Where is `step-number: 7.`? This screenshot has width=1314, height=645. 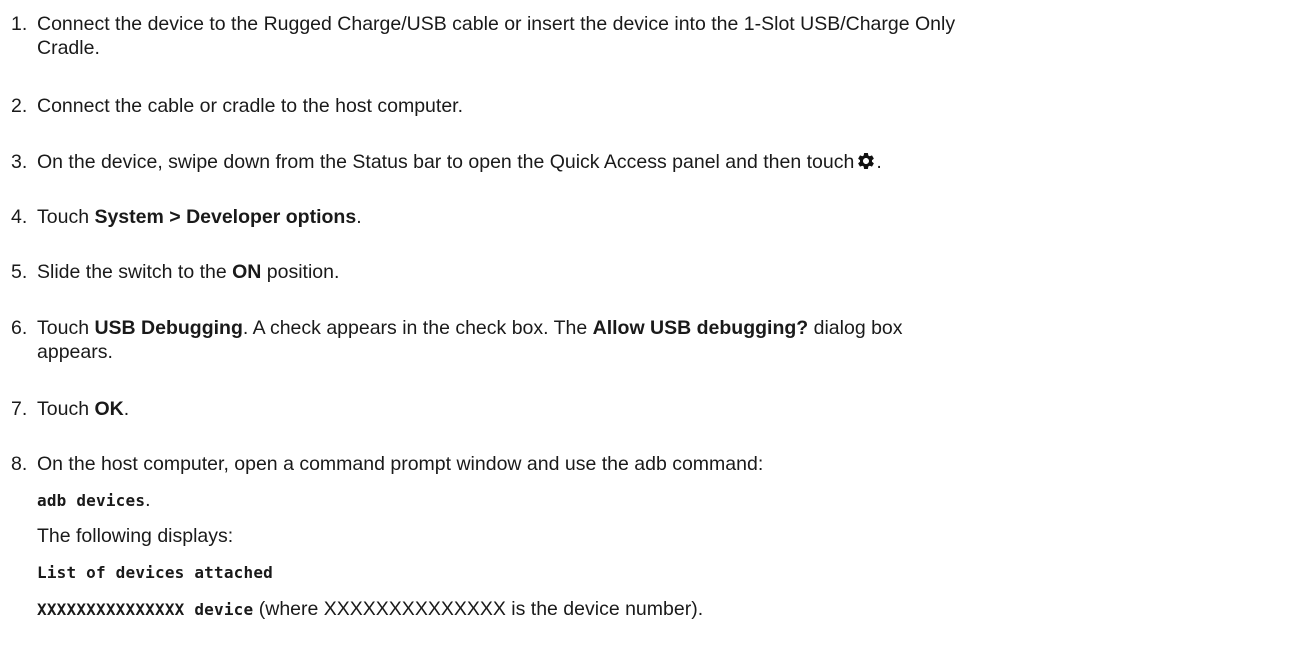
step-number: 7. is located at coordinates (19, 409).